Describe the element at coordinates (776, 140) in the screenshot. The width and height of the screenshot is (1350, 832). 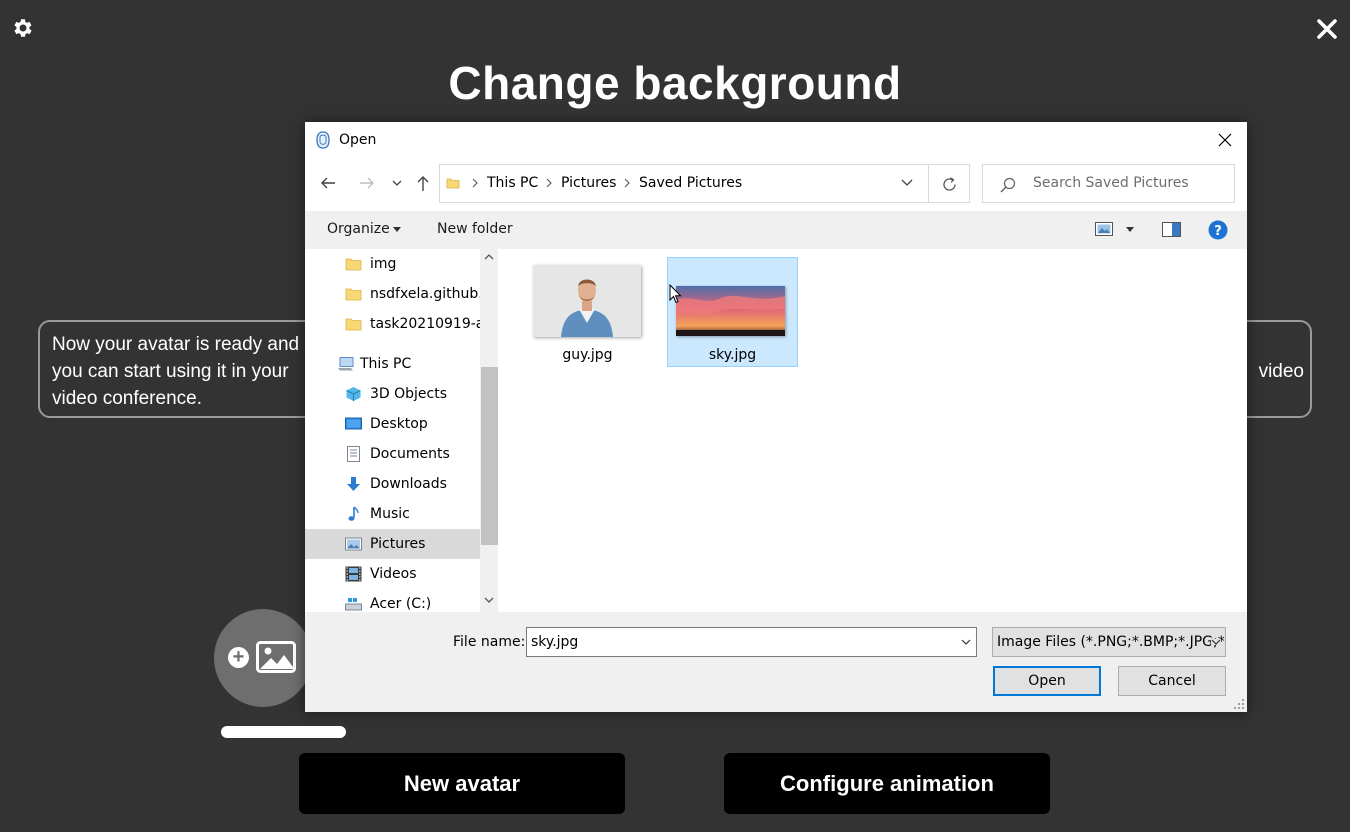
I see `dialog-titlebar: Open` at that location.